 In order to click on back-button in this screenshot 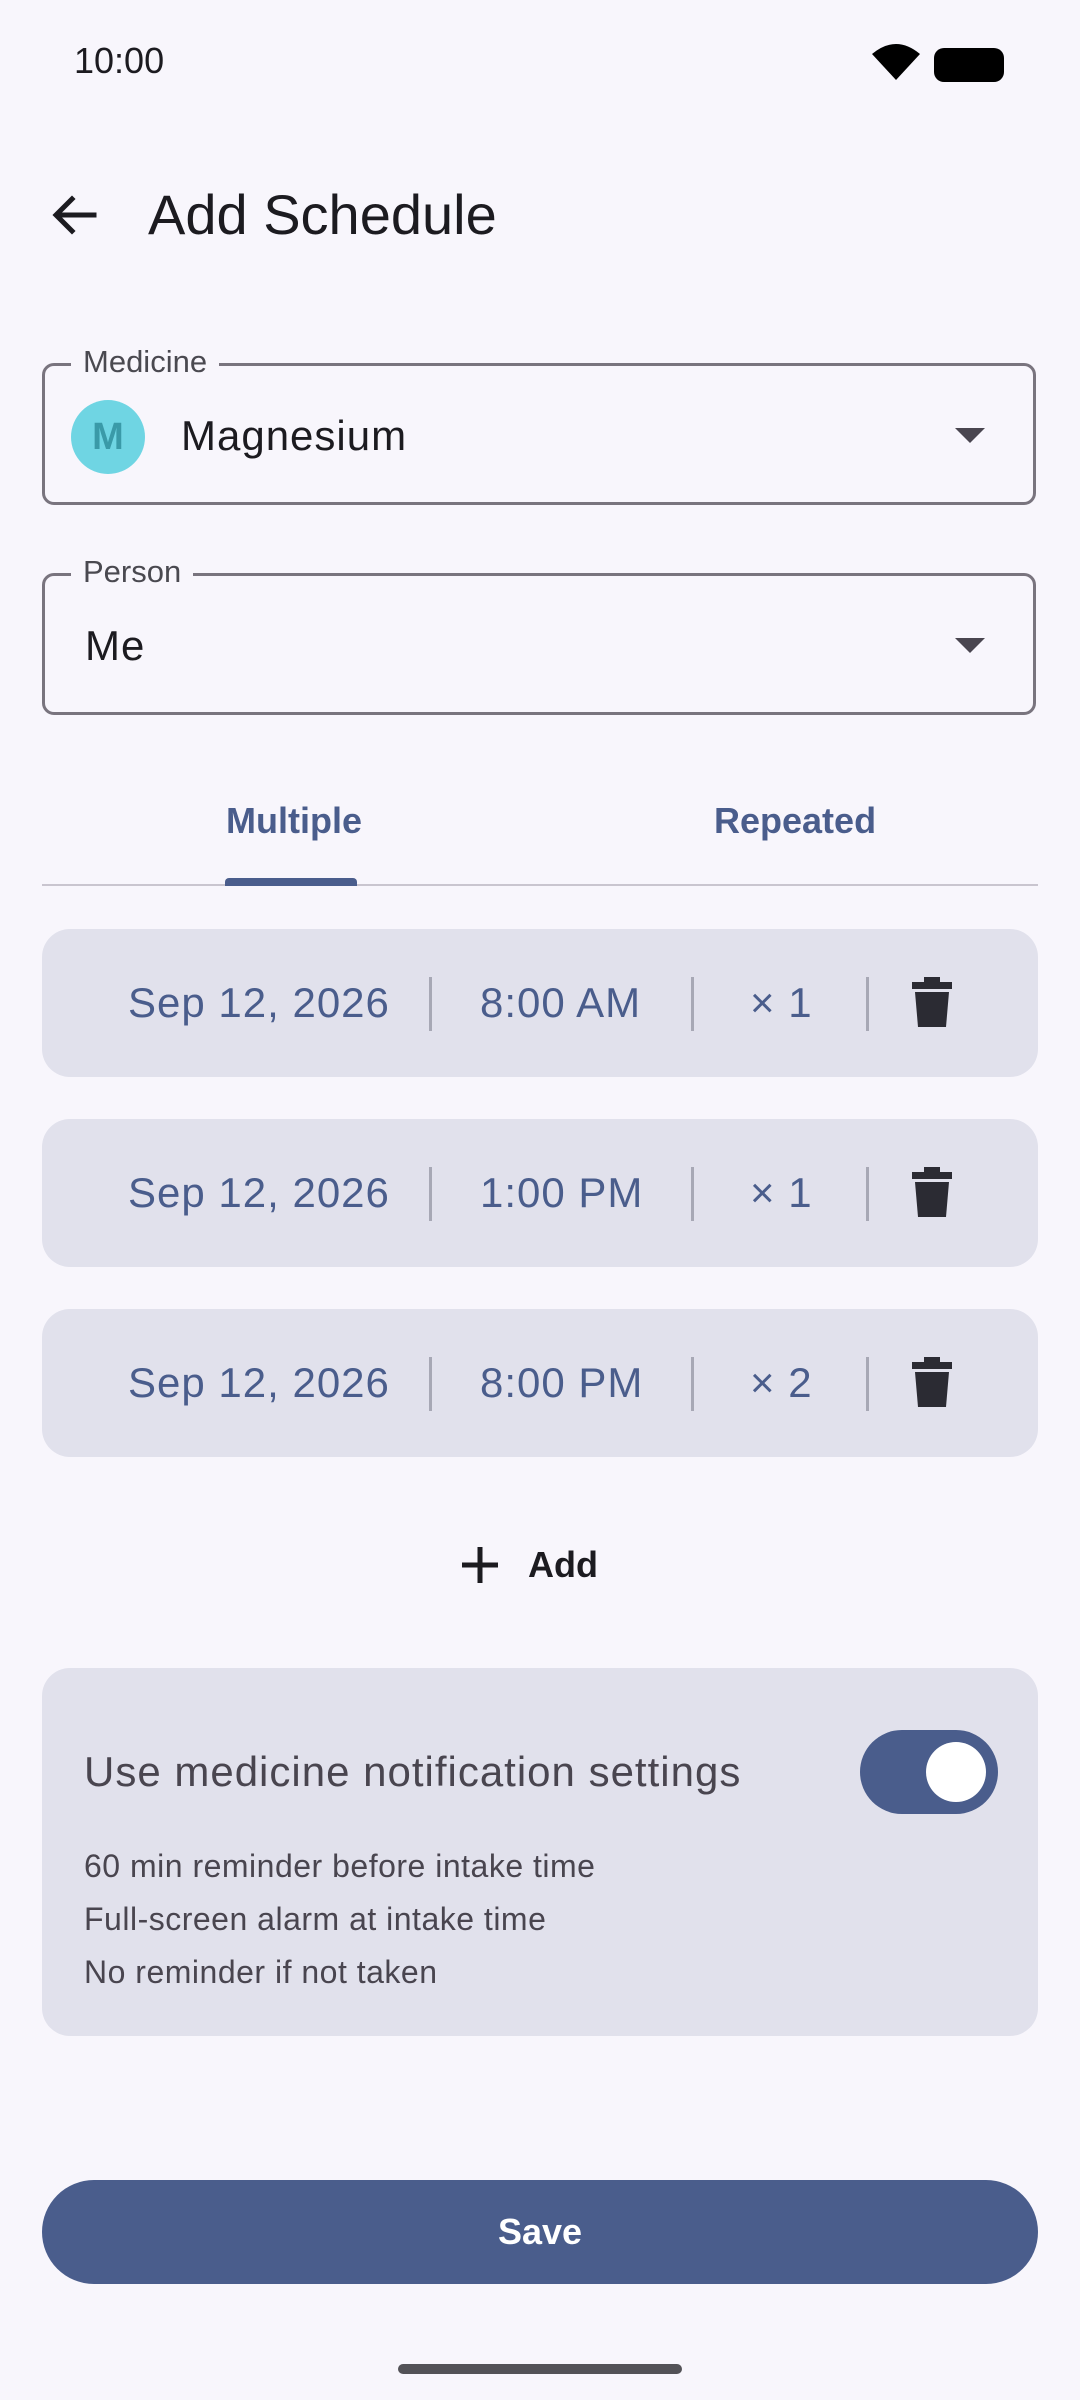, I will do `click(74, 215)`.